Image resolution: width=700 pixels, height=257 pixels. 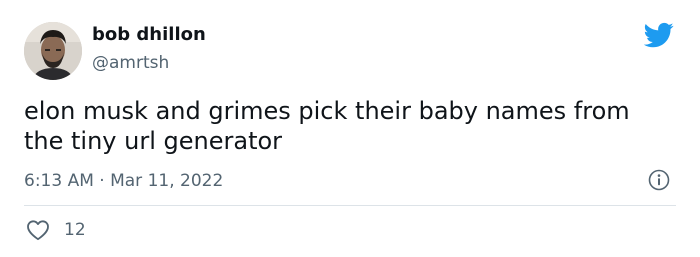 I want to click on tweet-timestamp: 6:13 AM · Mar 11, 2022, so click(x=123, y=181).